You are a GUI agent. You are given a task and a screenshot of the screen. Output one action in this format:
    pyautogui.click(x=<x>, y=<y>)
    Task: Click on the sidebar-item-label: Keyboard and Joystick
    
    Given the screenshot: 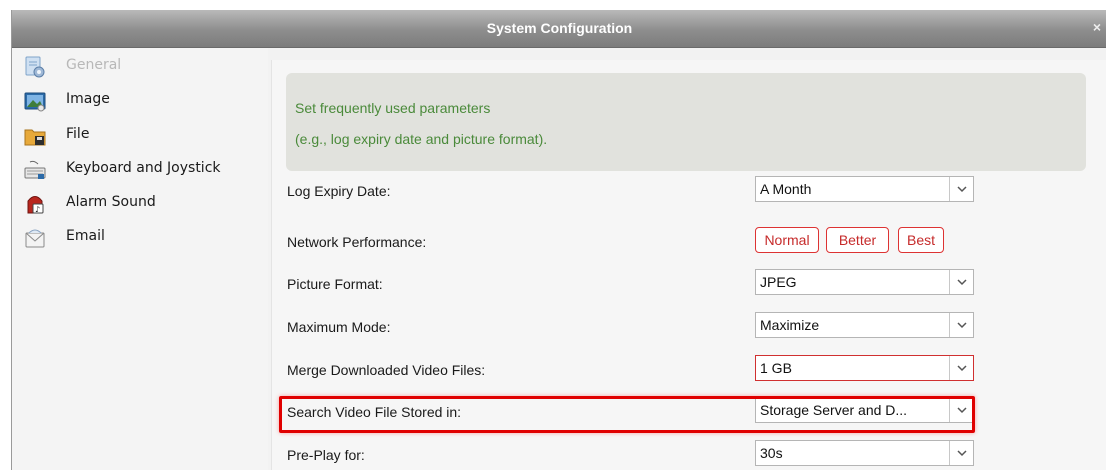 What is the action you would take?
    pyautogui.click(x=143, y=168)
    